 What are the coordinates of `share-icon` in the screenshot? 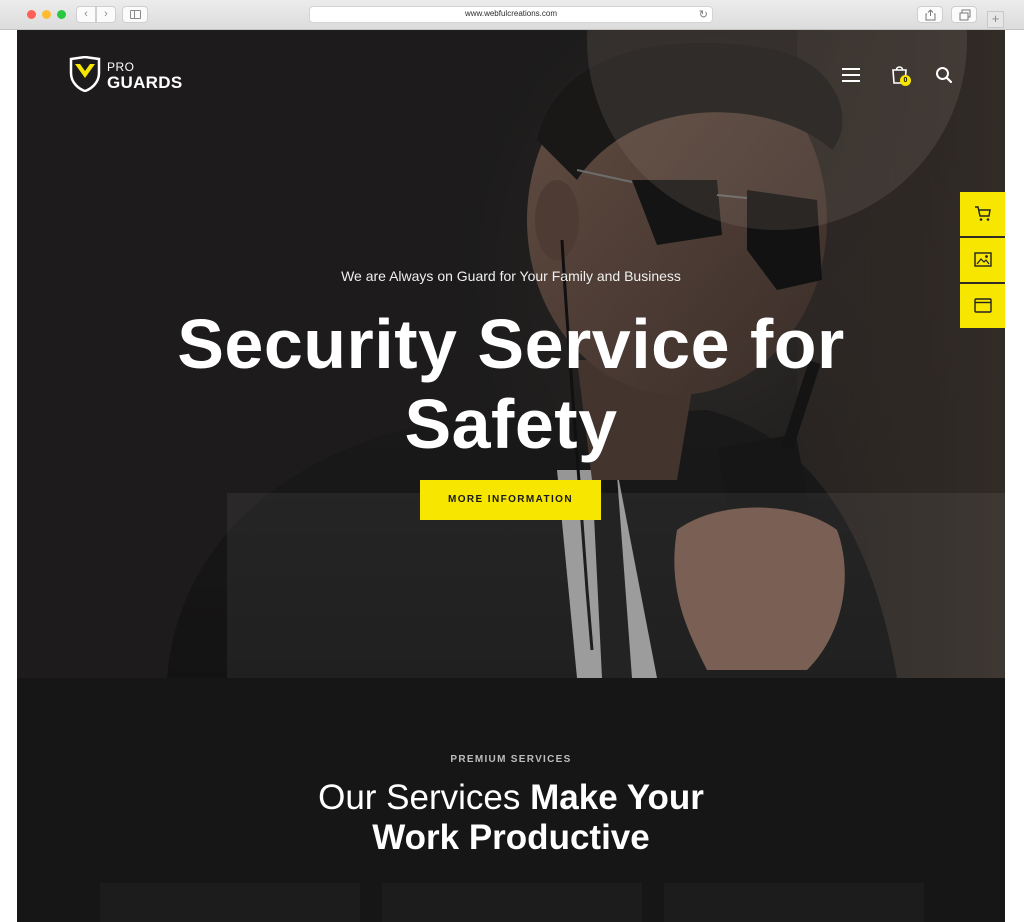 It's located at (930, 15).